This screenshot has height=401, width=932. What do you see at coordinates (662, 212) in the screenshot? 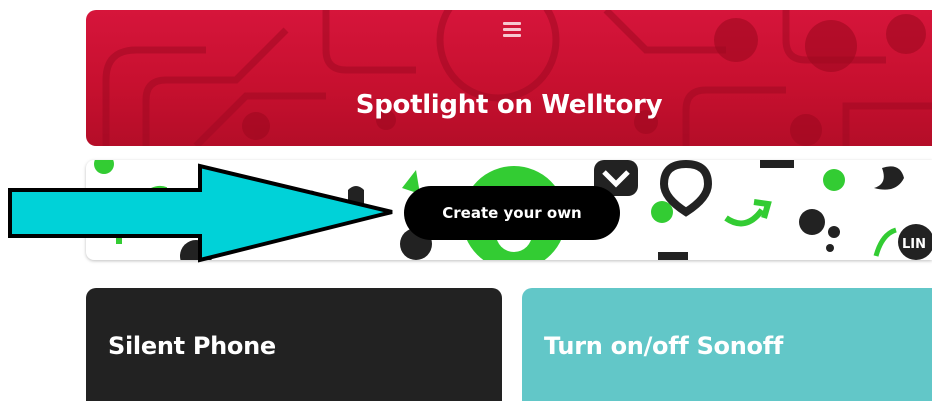
I see `green-dot-2-icon` at bounding box center [662, 212].